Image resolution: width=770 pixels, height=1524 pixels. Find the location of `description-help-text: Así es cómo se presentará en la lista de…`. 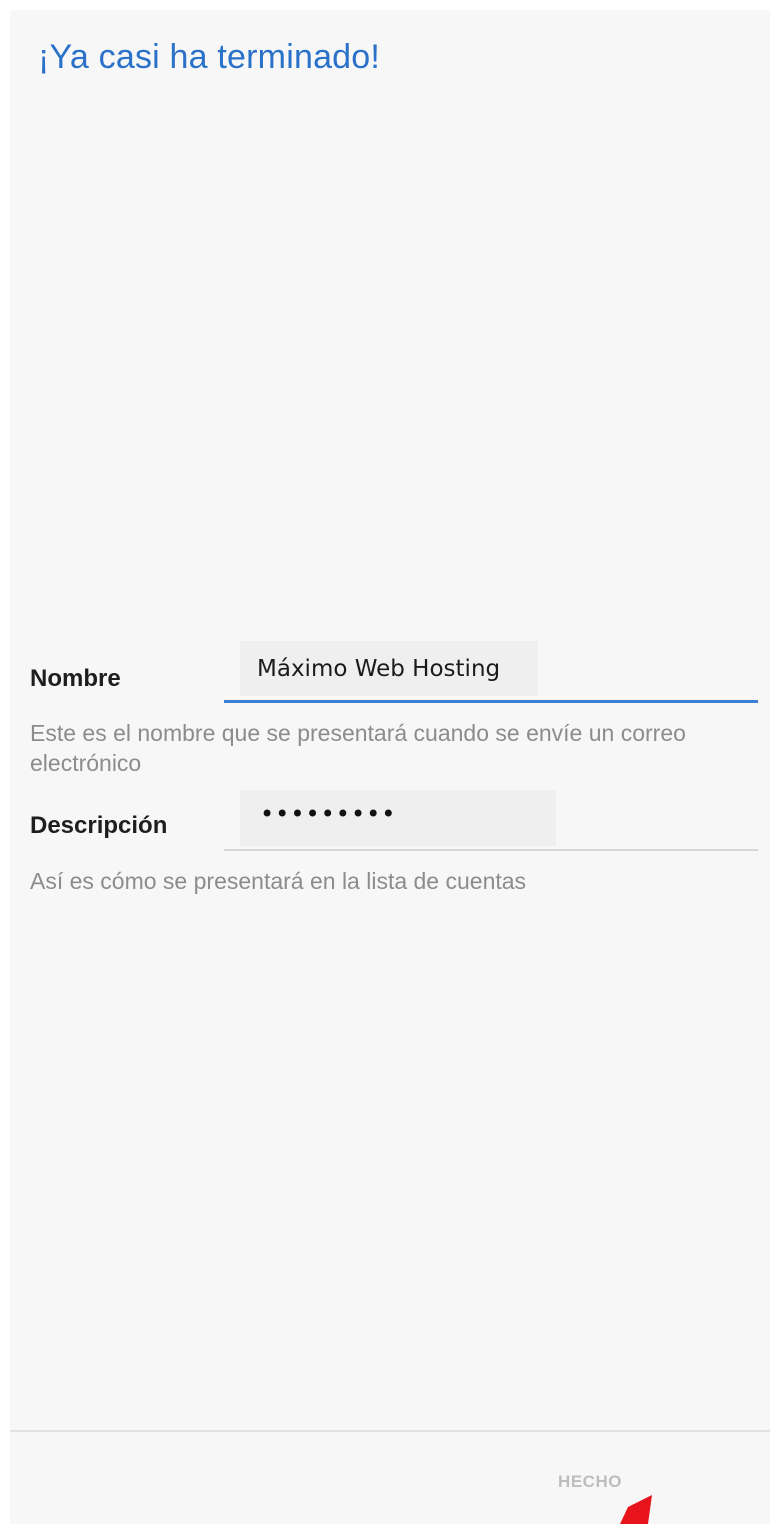

description-help-text: Así es cómo se presentará en la lista de… is located at coordinates (278, 881).